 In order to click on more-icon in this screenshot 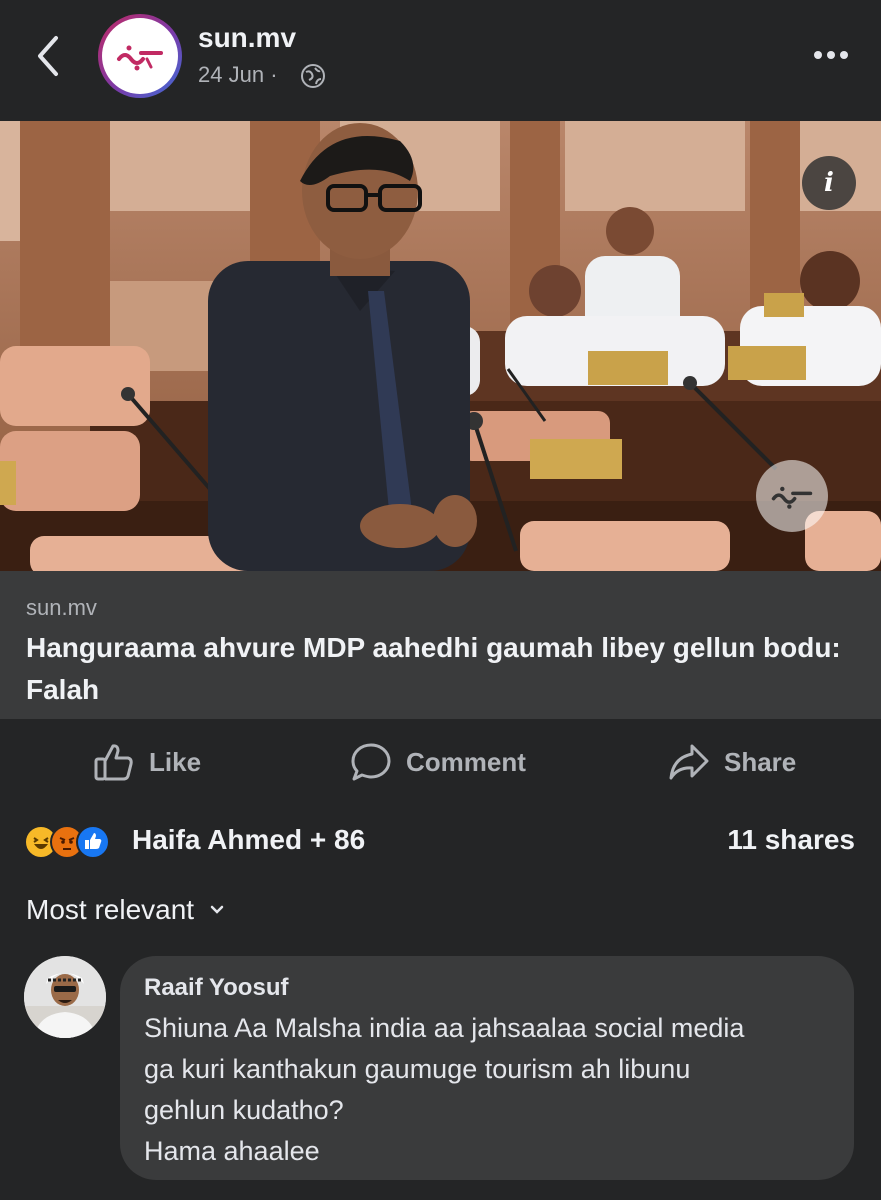, I will do `click(831, 55)`.